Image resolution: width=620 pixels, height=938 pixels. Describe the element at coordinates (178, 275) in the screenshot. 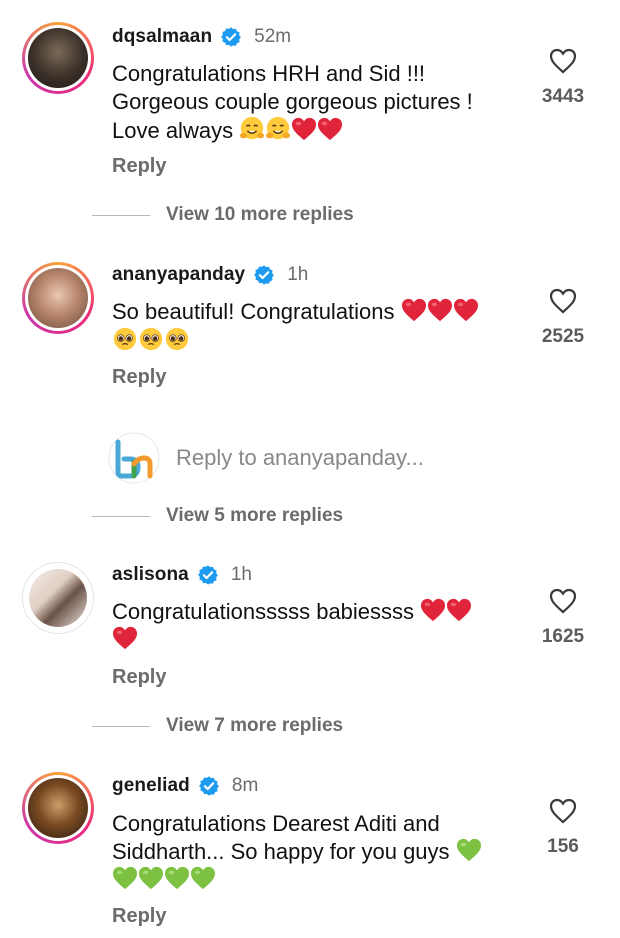

I see `username: ananyapanday` at that location.